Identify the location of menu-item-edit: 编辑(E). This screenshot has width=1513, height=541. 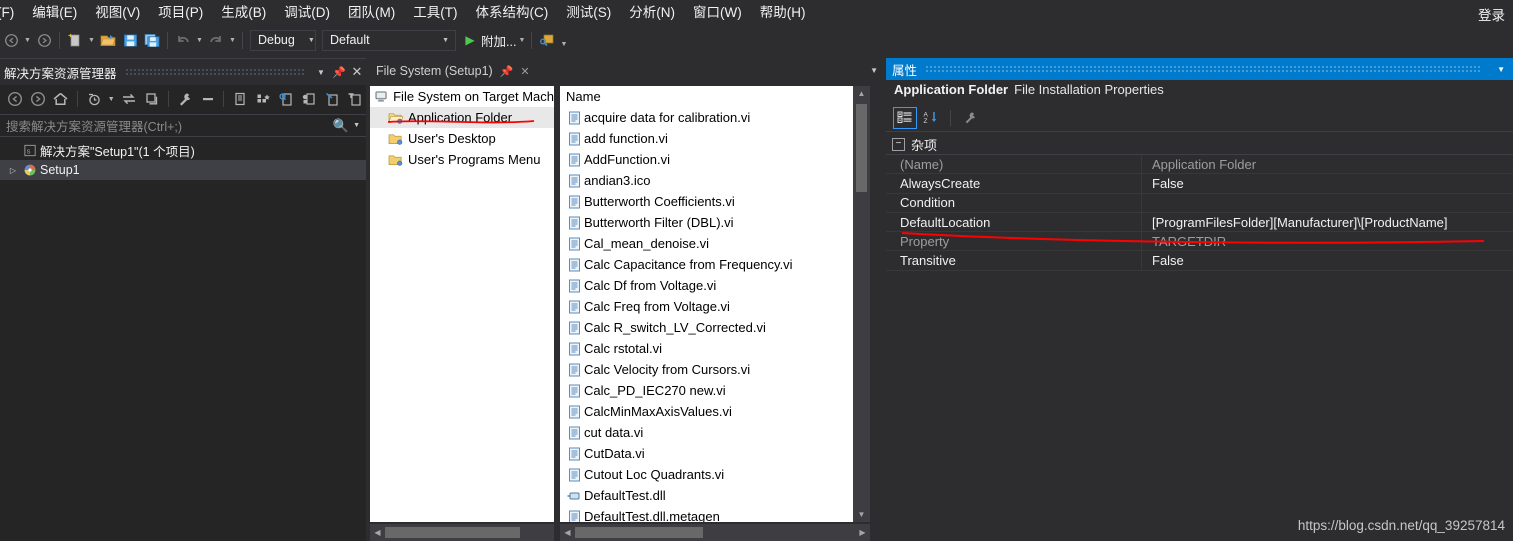
(54, 13).